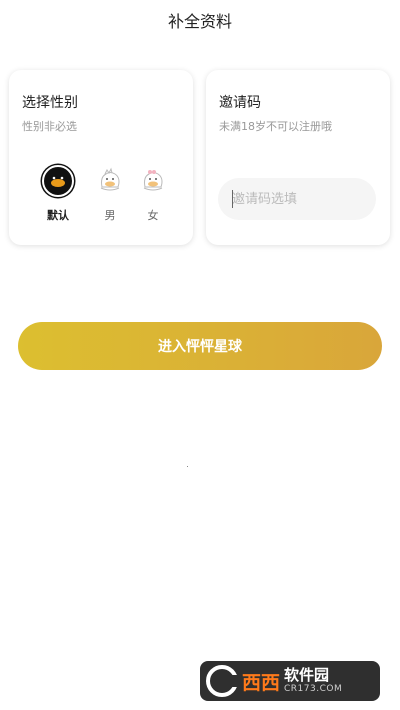 Image resolution: width=400 pixels, height=710 pixels. Describe the element at coordinates (101, 157) in the screenshot. I see `gender-card: 选择性别 性别非必选 默认 男 女` at that location.